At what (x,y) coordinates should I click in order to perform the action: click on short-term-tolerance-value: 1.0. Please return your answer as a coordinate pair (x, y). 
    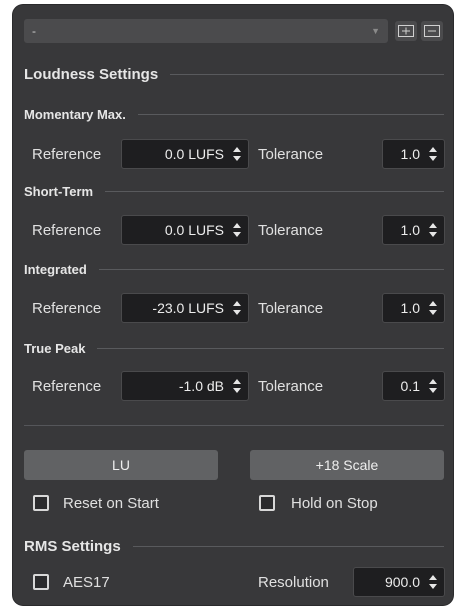
    Looking at the image, I should click on (410, 230).